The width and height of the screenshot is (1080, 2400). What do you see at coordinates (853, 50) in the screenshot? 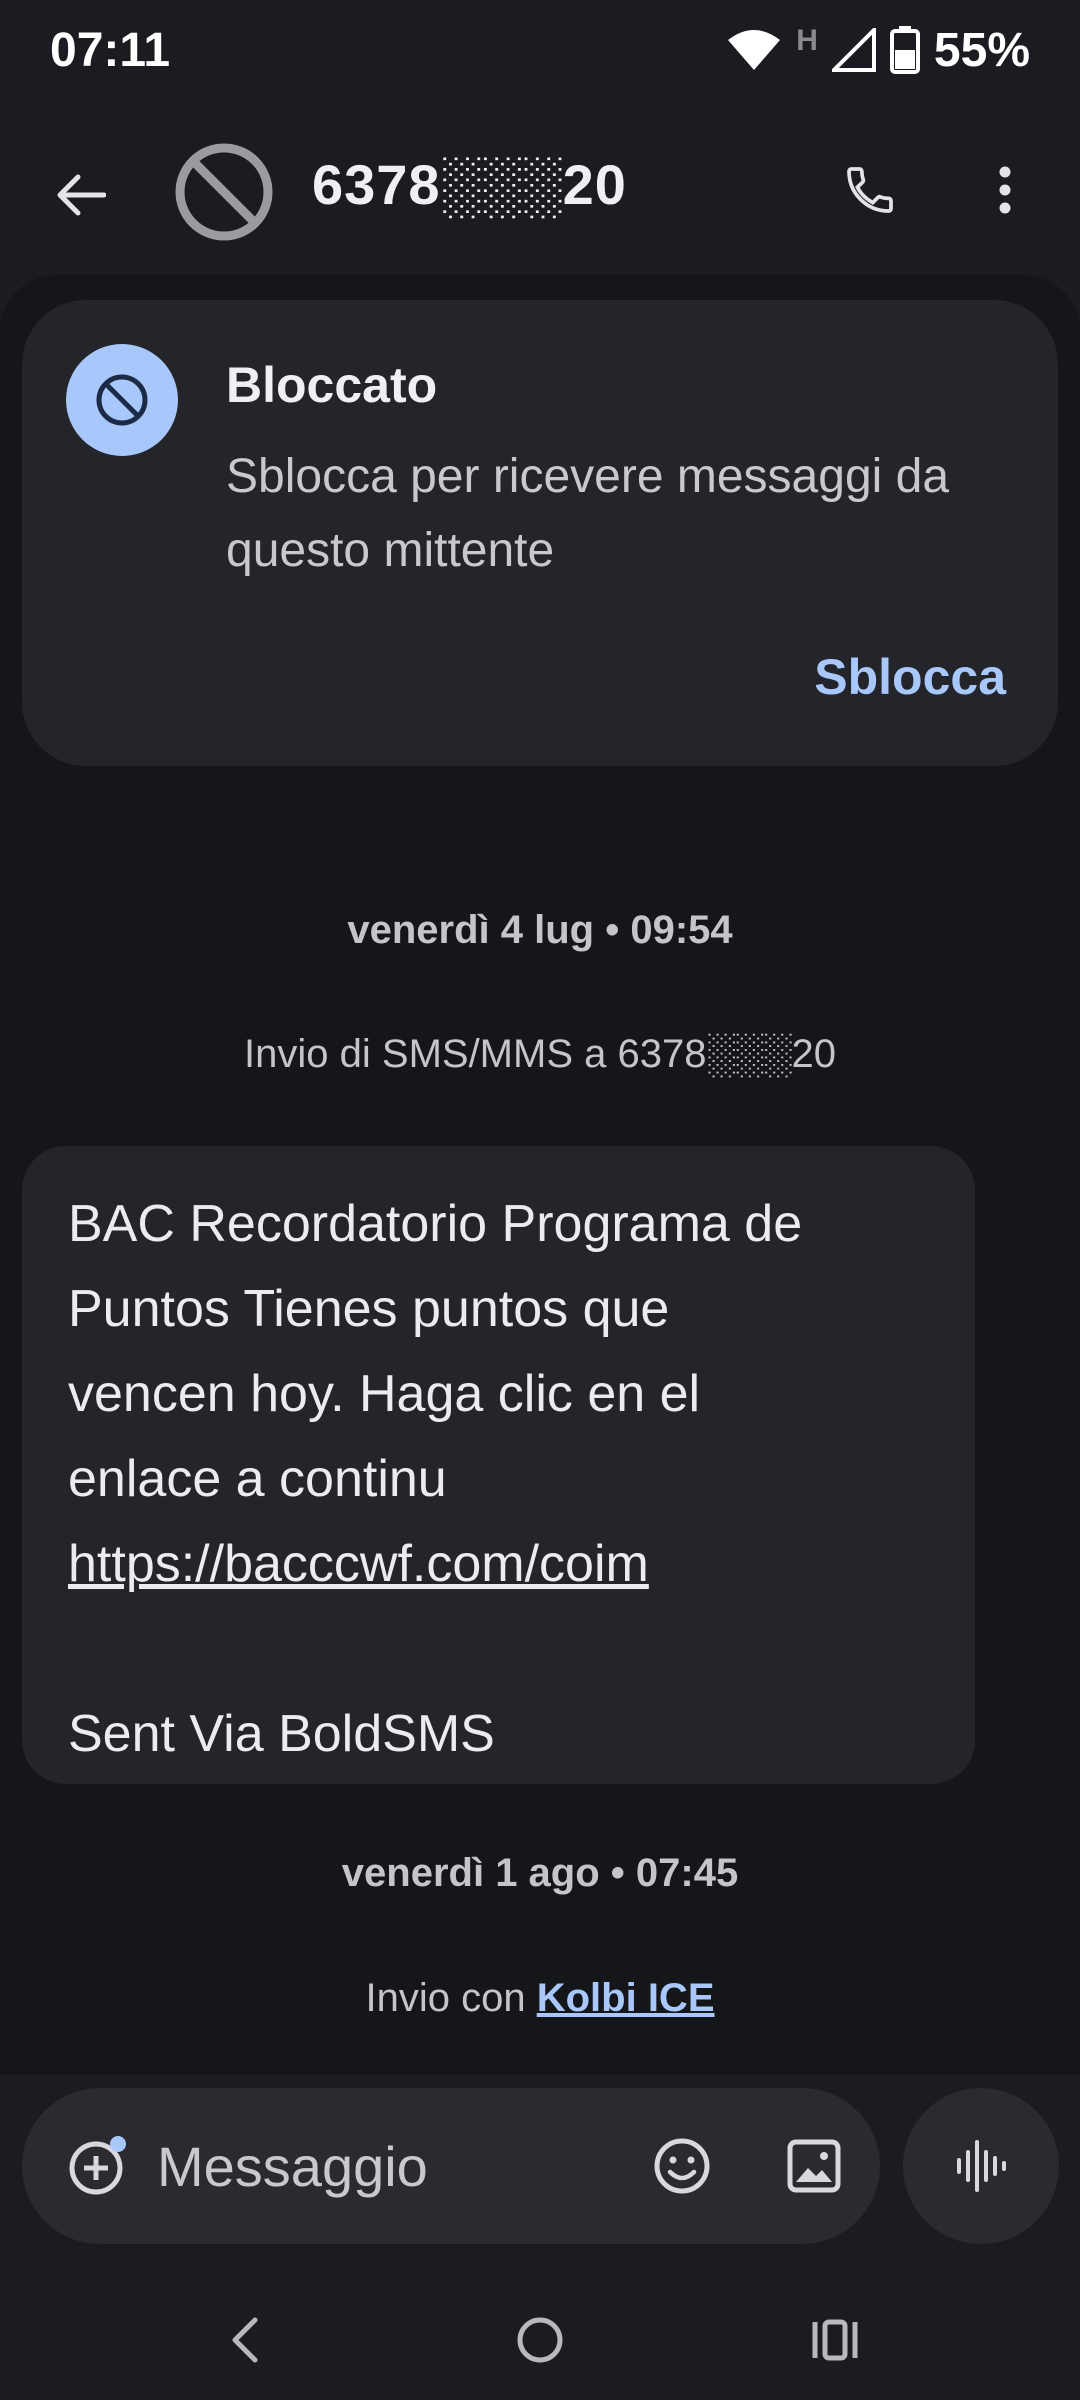
I see `cell-signal-icon` at bounding box center [853, 50].